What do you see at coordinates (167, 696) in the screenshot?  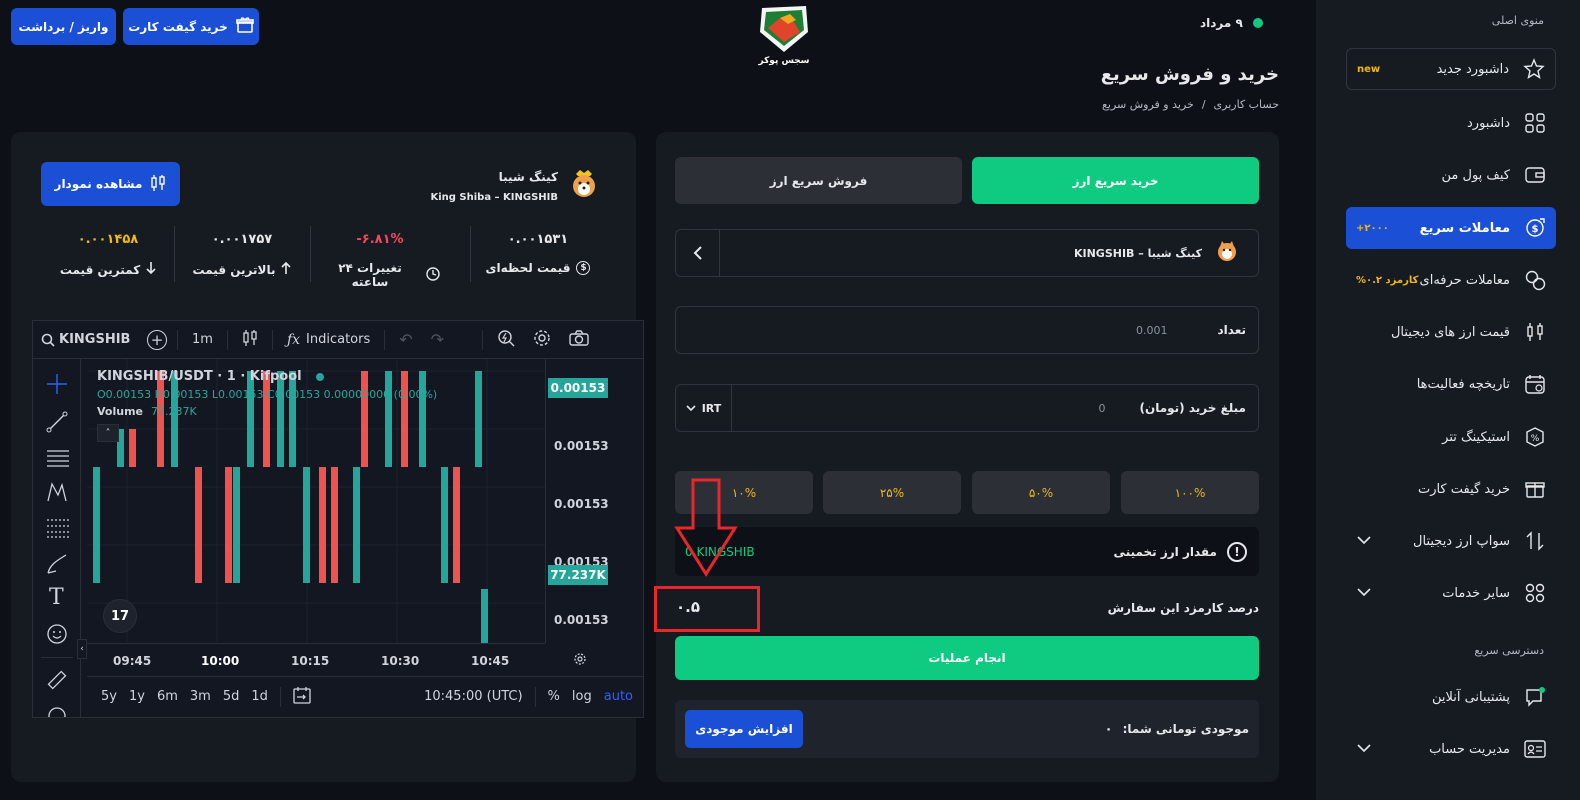 I see `range-6m: 6m` at bounding box center [167, 696].